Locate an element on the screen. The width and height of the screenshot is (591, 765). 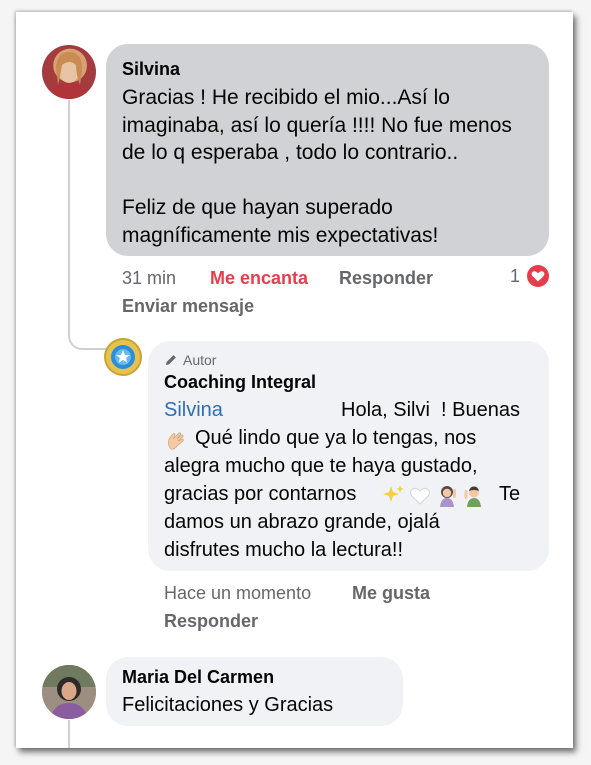
waving-hand-icon is located at coordinates (176, 441).